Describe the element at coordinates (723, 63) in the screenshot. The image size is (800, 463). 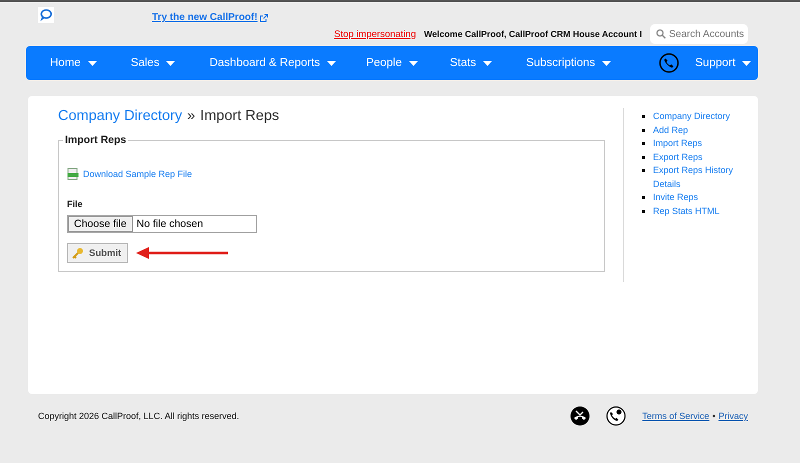
I see `nav-menu: Support` at that location.